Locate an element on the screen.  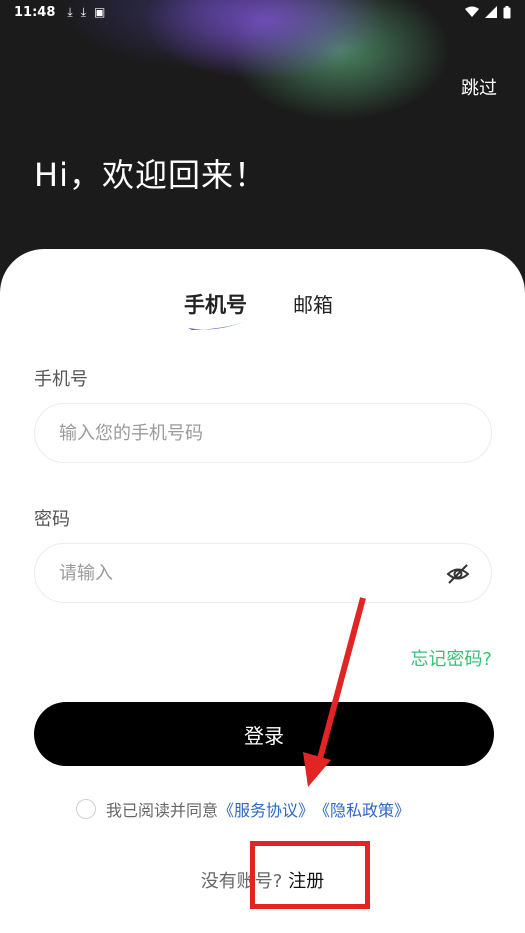
phone-input-box is located at coordinates (263, 433).